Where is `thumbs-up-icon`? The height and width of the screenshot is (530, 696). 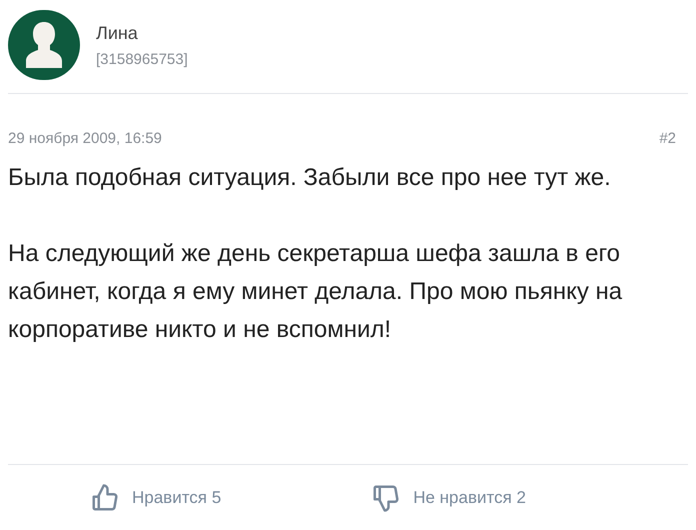 thumbs-up-icon is located at coordinates (105, 497).